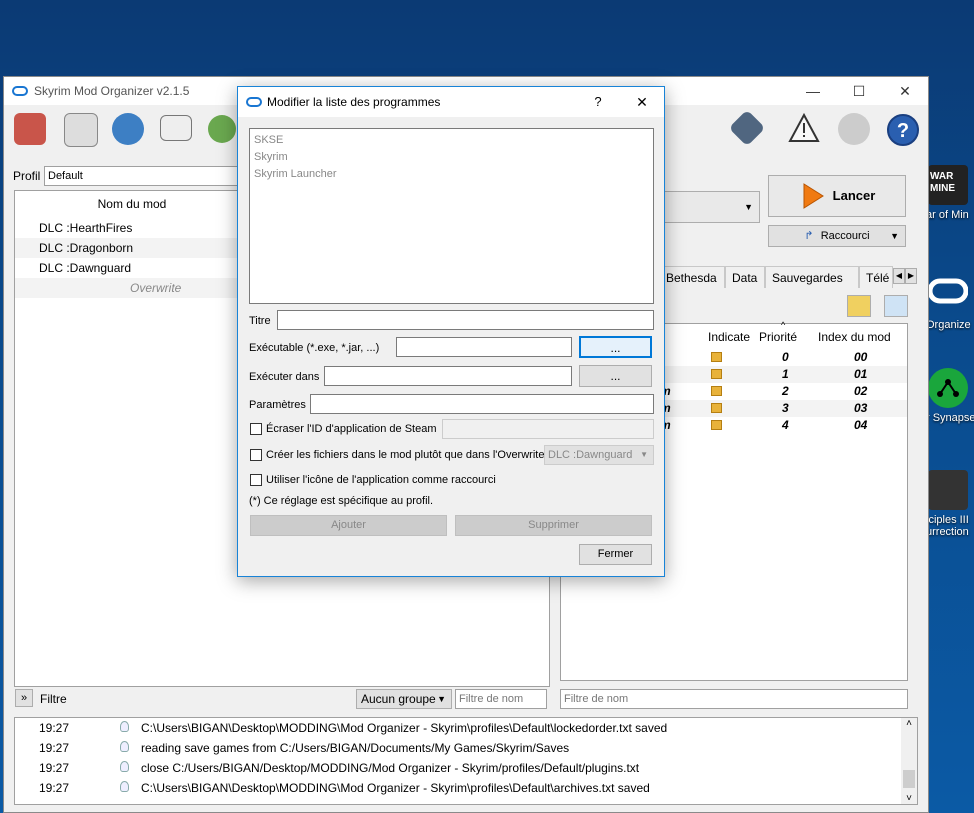 This screenshot has width=974, height=813. What do you see at coordinates (909, 761) in the screenshot?
I see `log-scrollbar: ˄ ˅` at bounding box center [909, 761].